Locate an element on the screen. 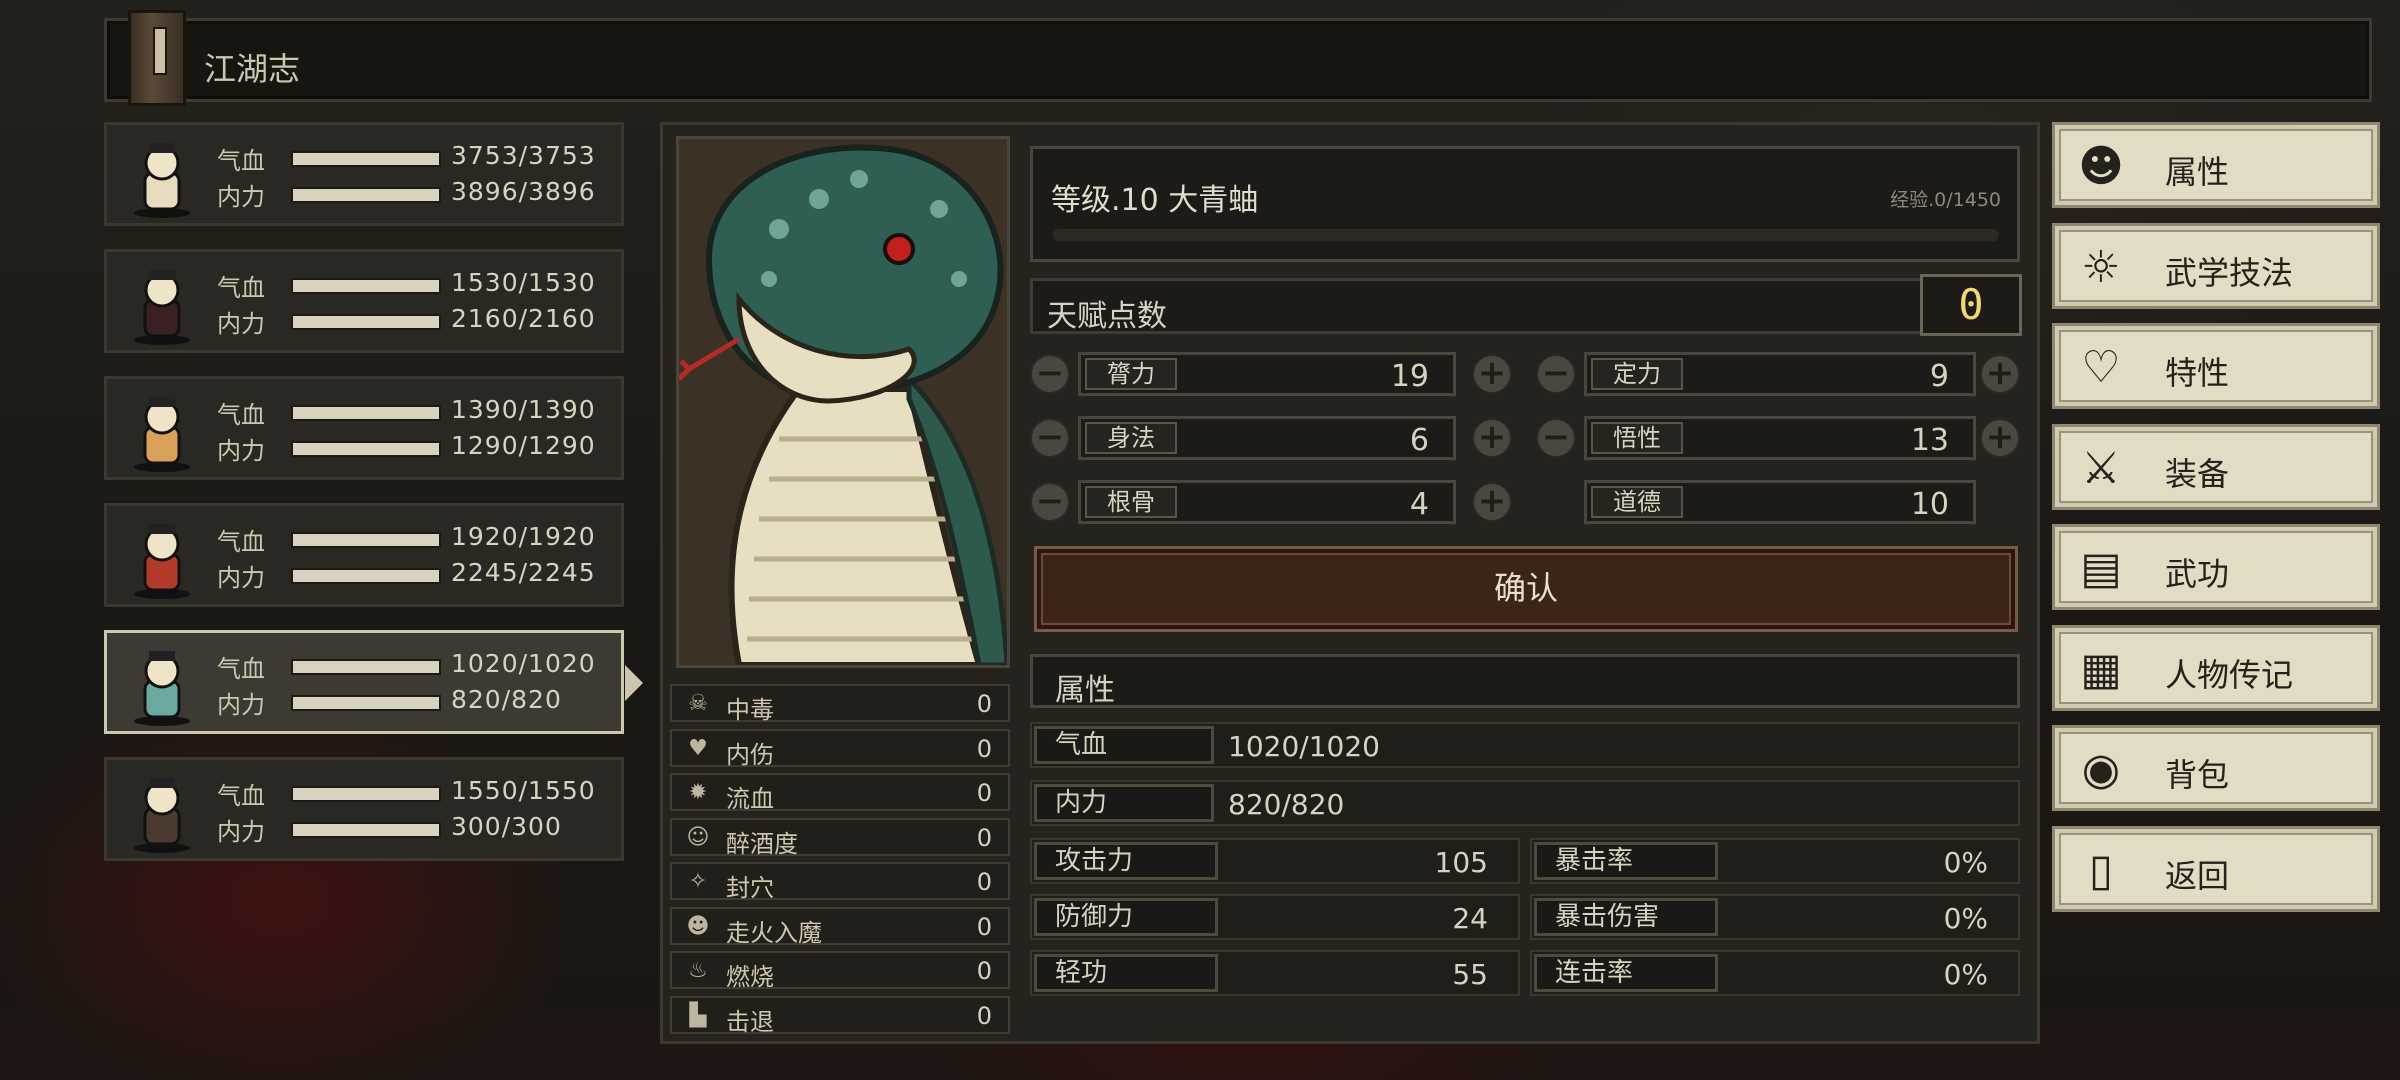  status-effect-row: ▙ 击退 0 is located at coordinates (840, 1015).